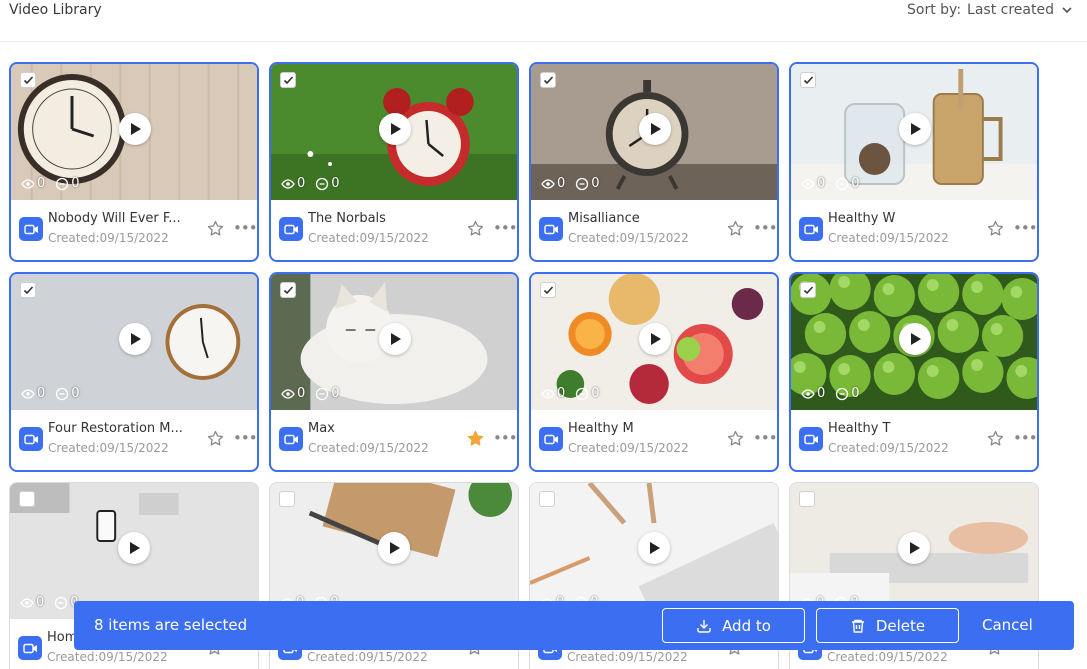 Image resolution: width=1087 pixels, height=669 pixels. Describe the element at coordinates (30, 648) in the screenshot. I see `video-camera-icon` at that location.